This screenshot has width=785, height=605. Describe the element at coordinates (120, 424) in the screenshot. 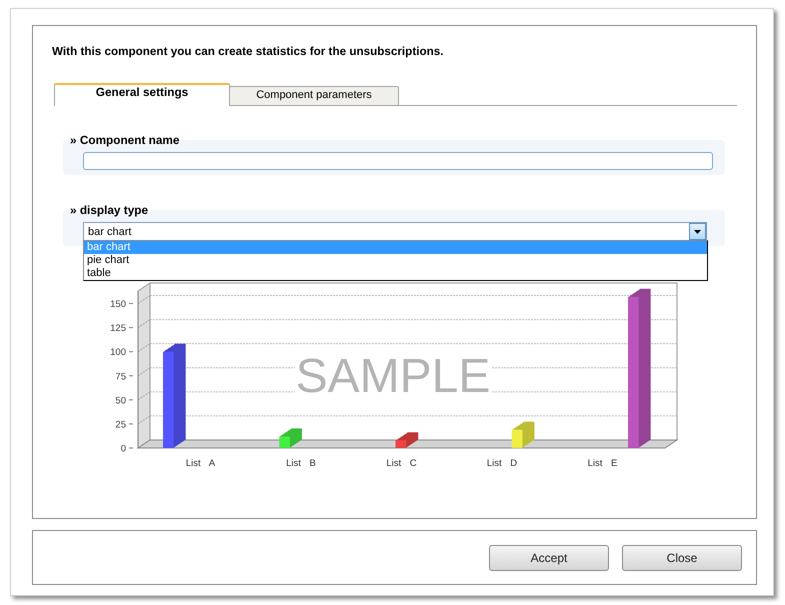

I see `axis-tick-label: 25` at that location.